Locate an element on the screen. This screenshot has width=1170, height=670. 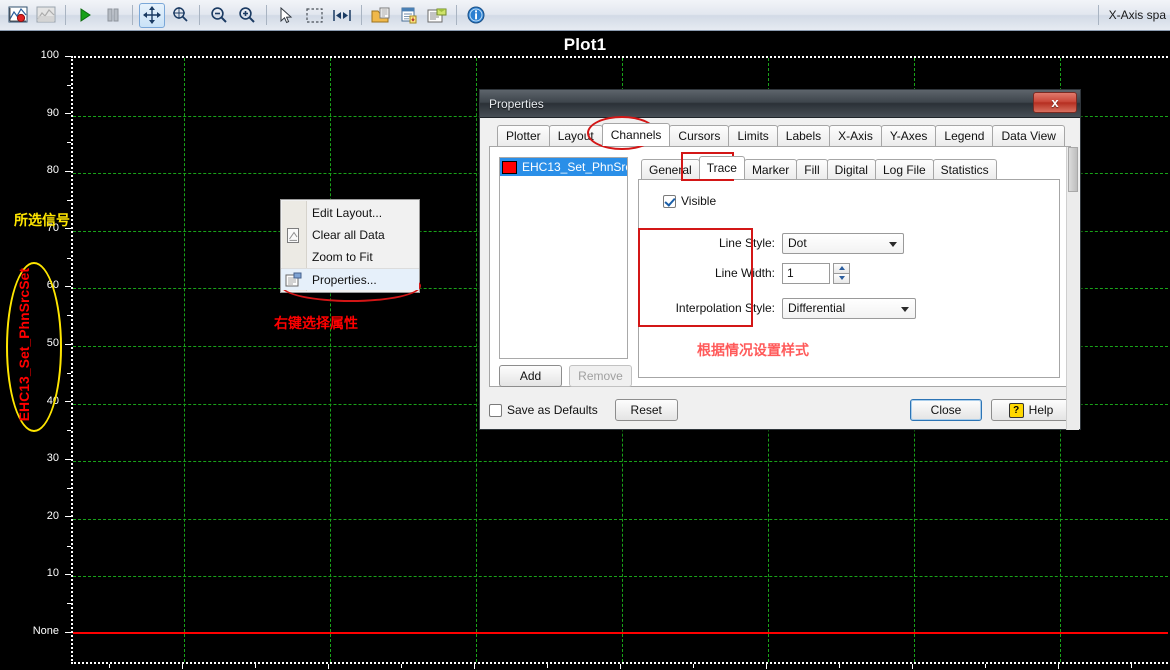
pause-icon is located at coordinates (113, 15).